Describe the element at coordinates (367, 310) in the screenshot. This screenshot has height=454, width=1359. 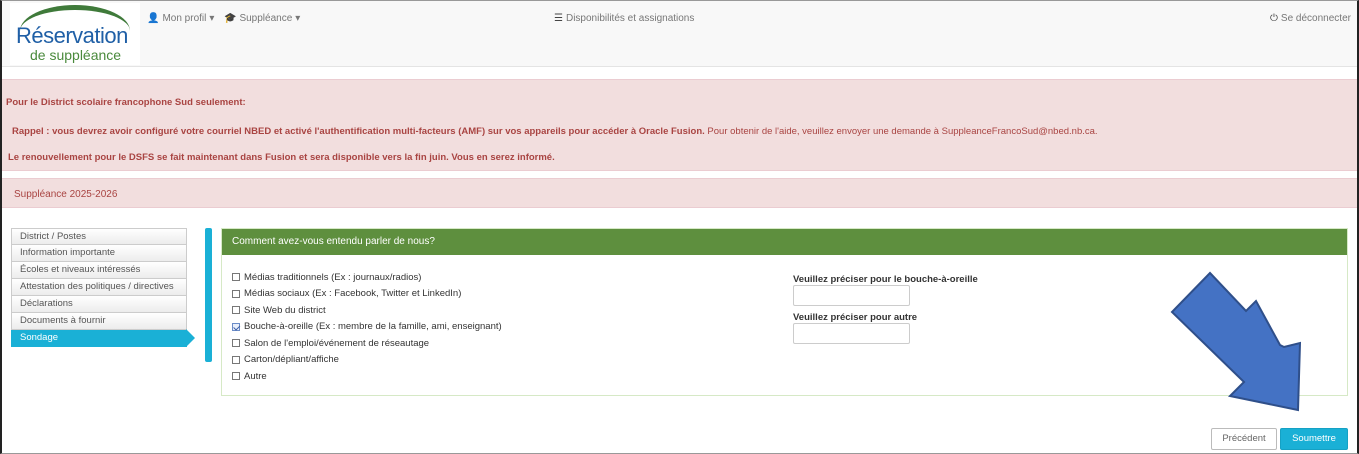
I see `option-district-website: Site Web du district` at that location.